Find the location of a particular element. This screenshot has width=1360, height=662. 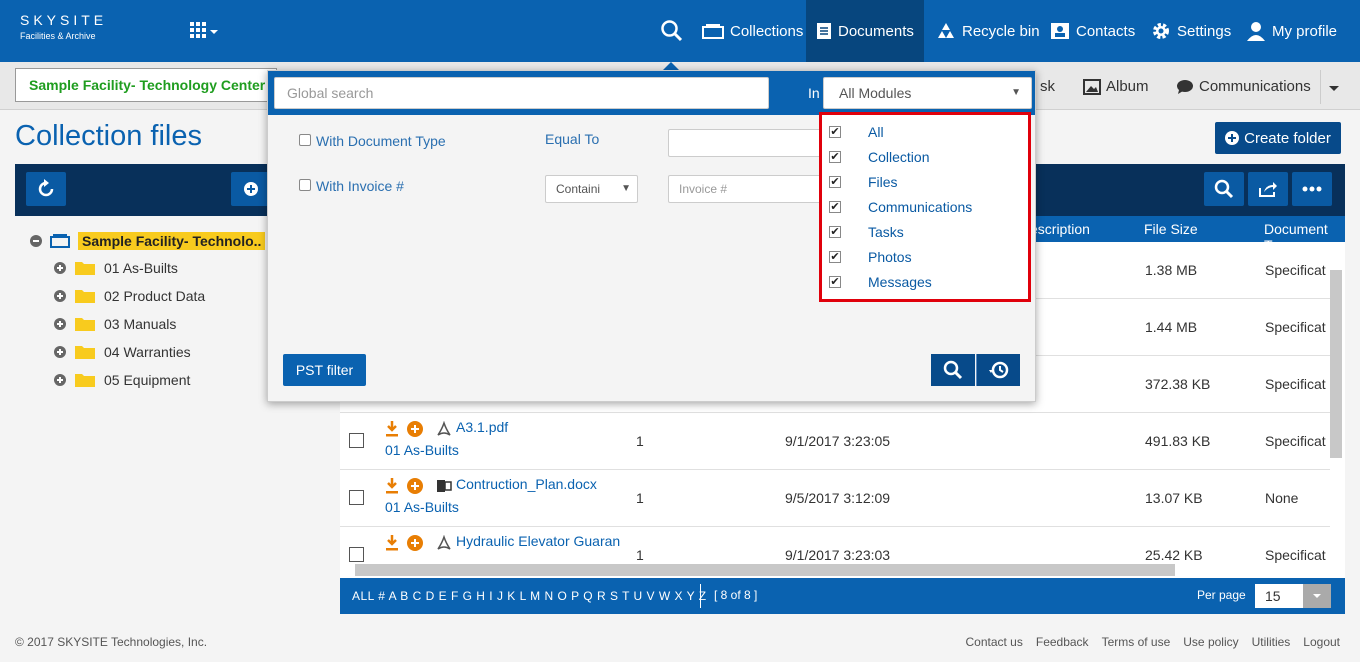

search-history-button is located at coordinates (998, 370).